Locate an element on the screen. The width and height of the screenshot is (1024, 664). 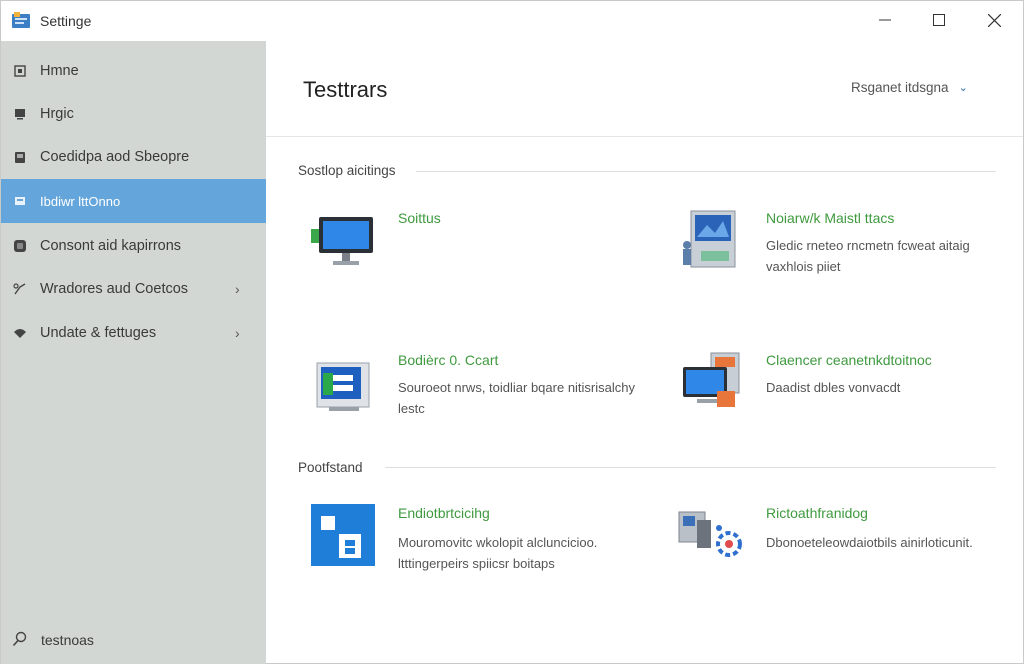
card-title: Bodièrc 0. Ccart is located at coordinates (448, 360).